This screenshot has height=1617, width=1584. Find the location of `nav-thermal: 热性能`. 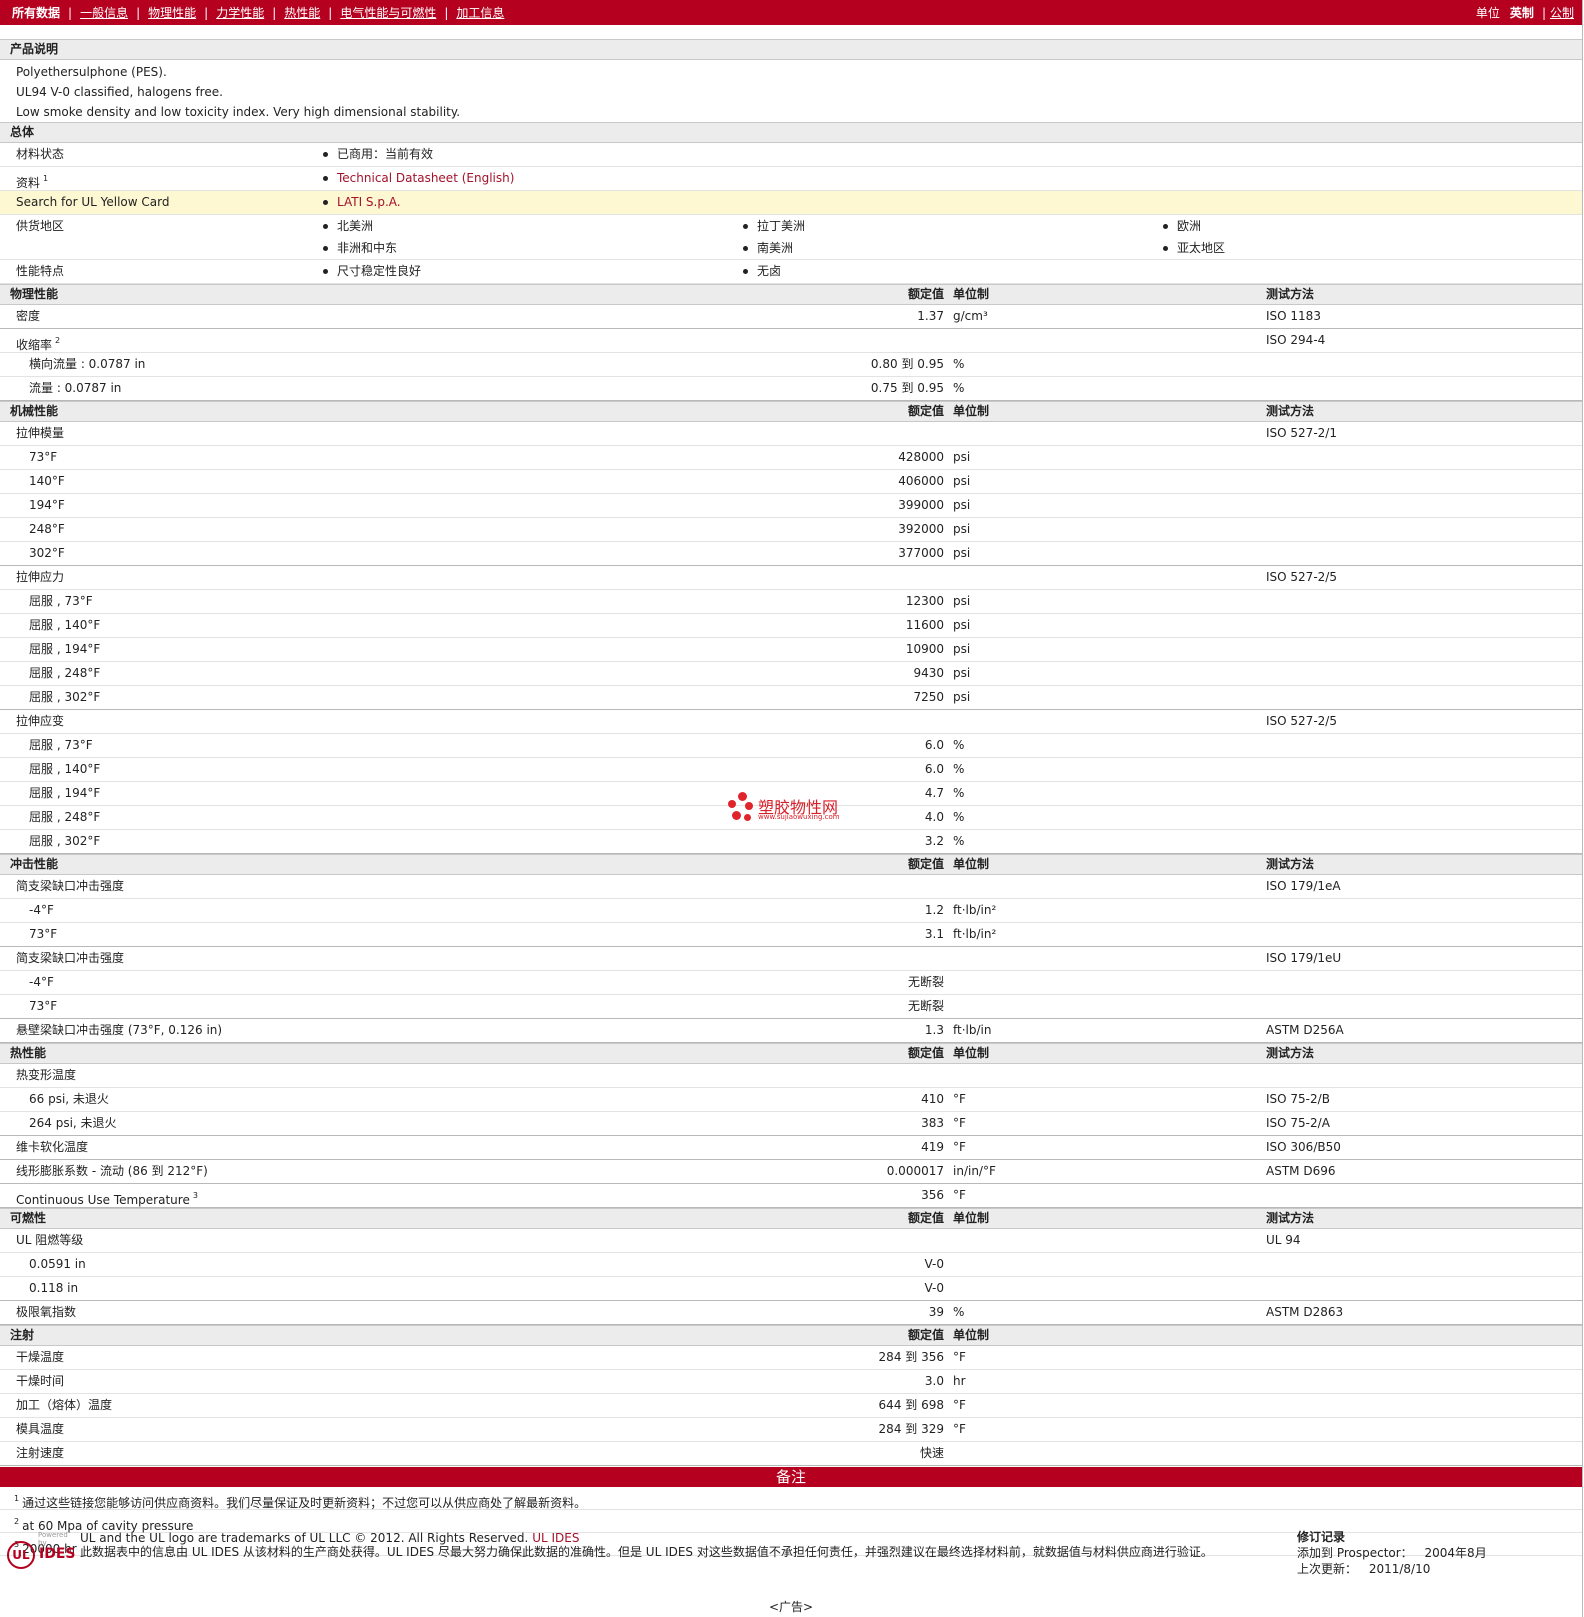

nav-thermal: 热性能 is located at coordinates (302, 12).